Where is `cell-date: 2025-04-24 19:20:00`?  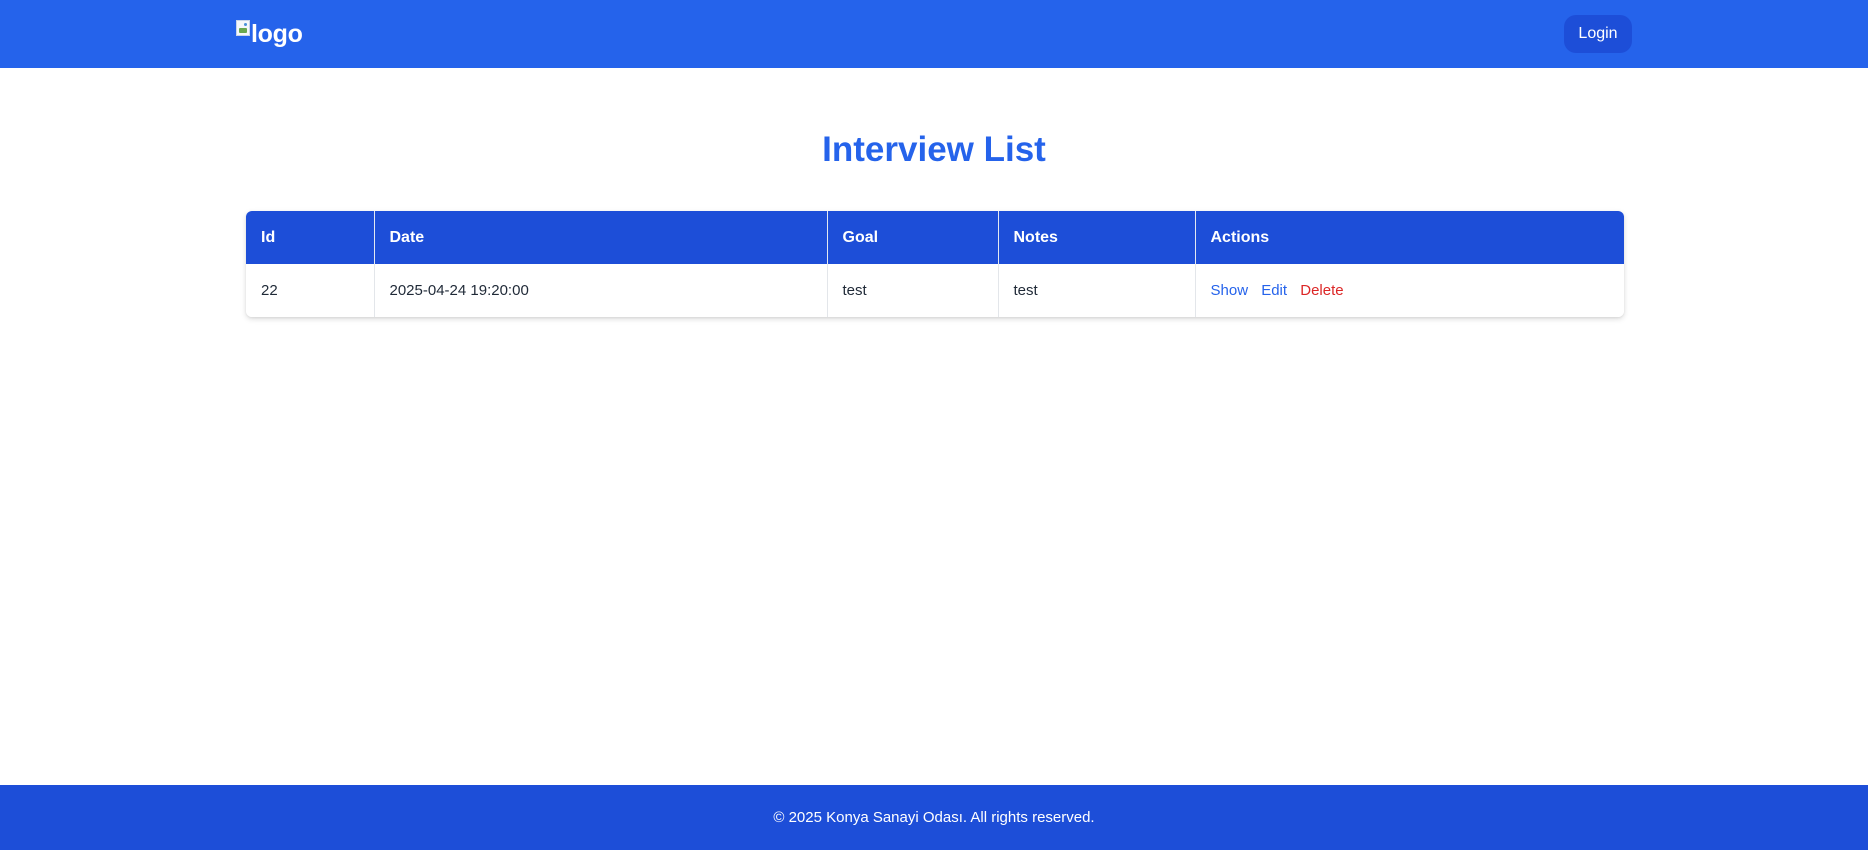 cell-date: 2025-04-24 19:20:00 is located at coordinates (601, 290).